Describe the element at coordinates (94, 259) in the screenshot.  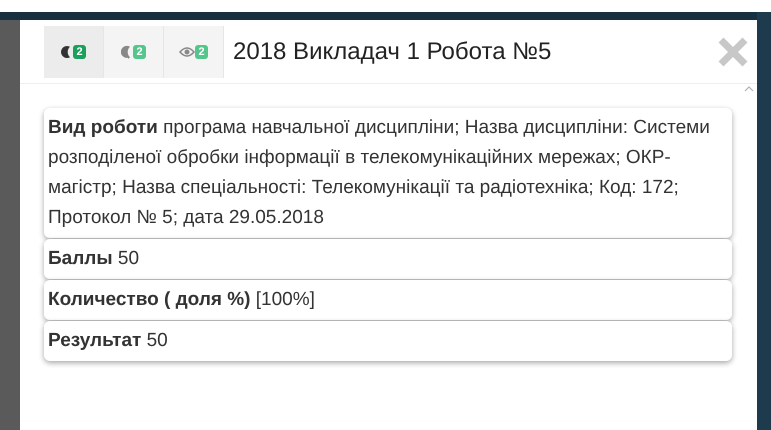
I see `field-text: Баллы 50` at that location.